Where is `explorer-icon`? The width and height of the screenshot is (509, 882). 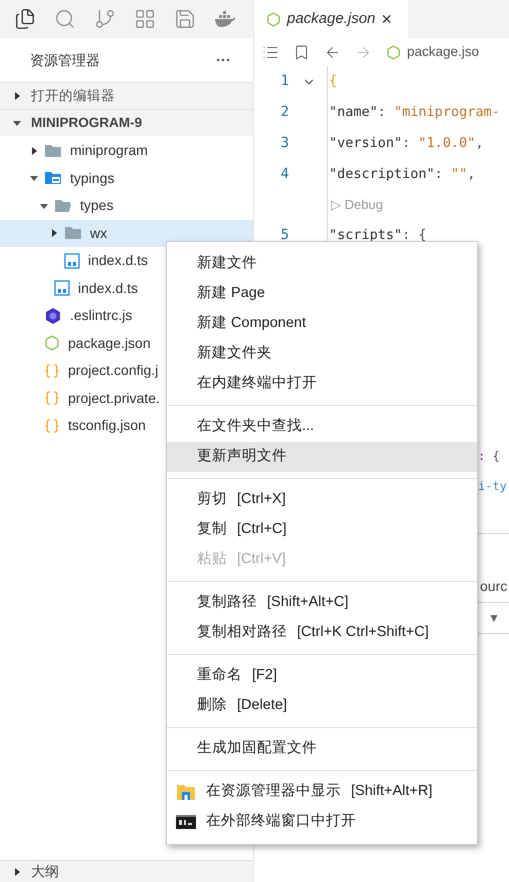
explorer-icon is located at coordinates (25, 19).